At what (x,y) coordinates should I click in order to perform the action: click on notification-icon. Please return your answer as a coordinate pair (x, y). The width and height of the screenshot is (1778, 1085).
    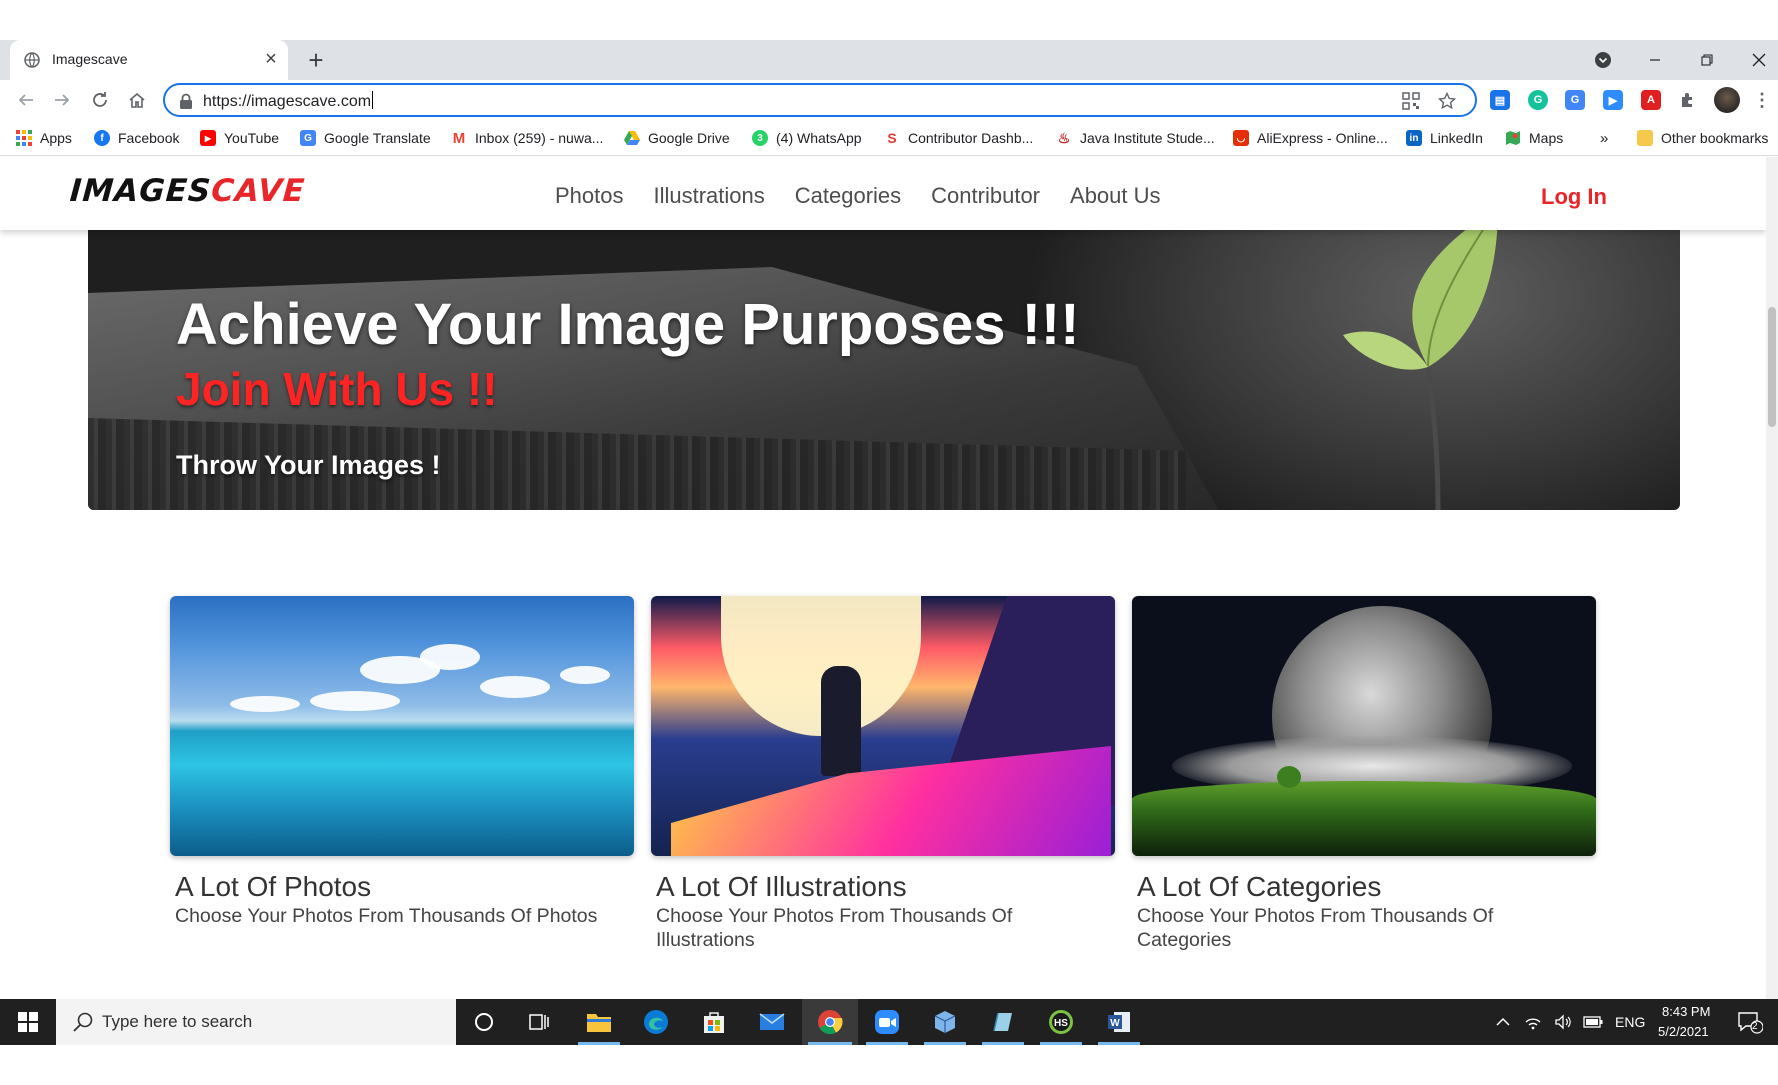
    Looking at the image, I should click on (1750, 1023).